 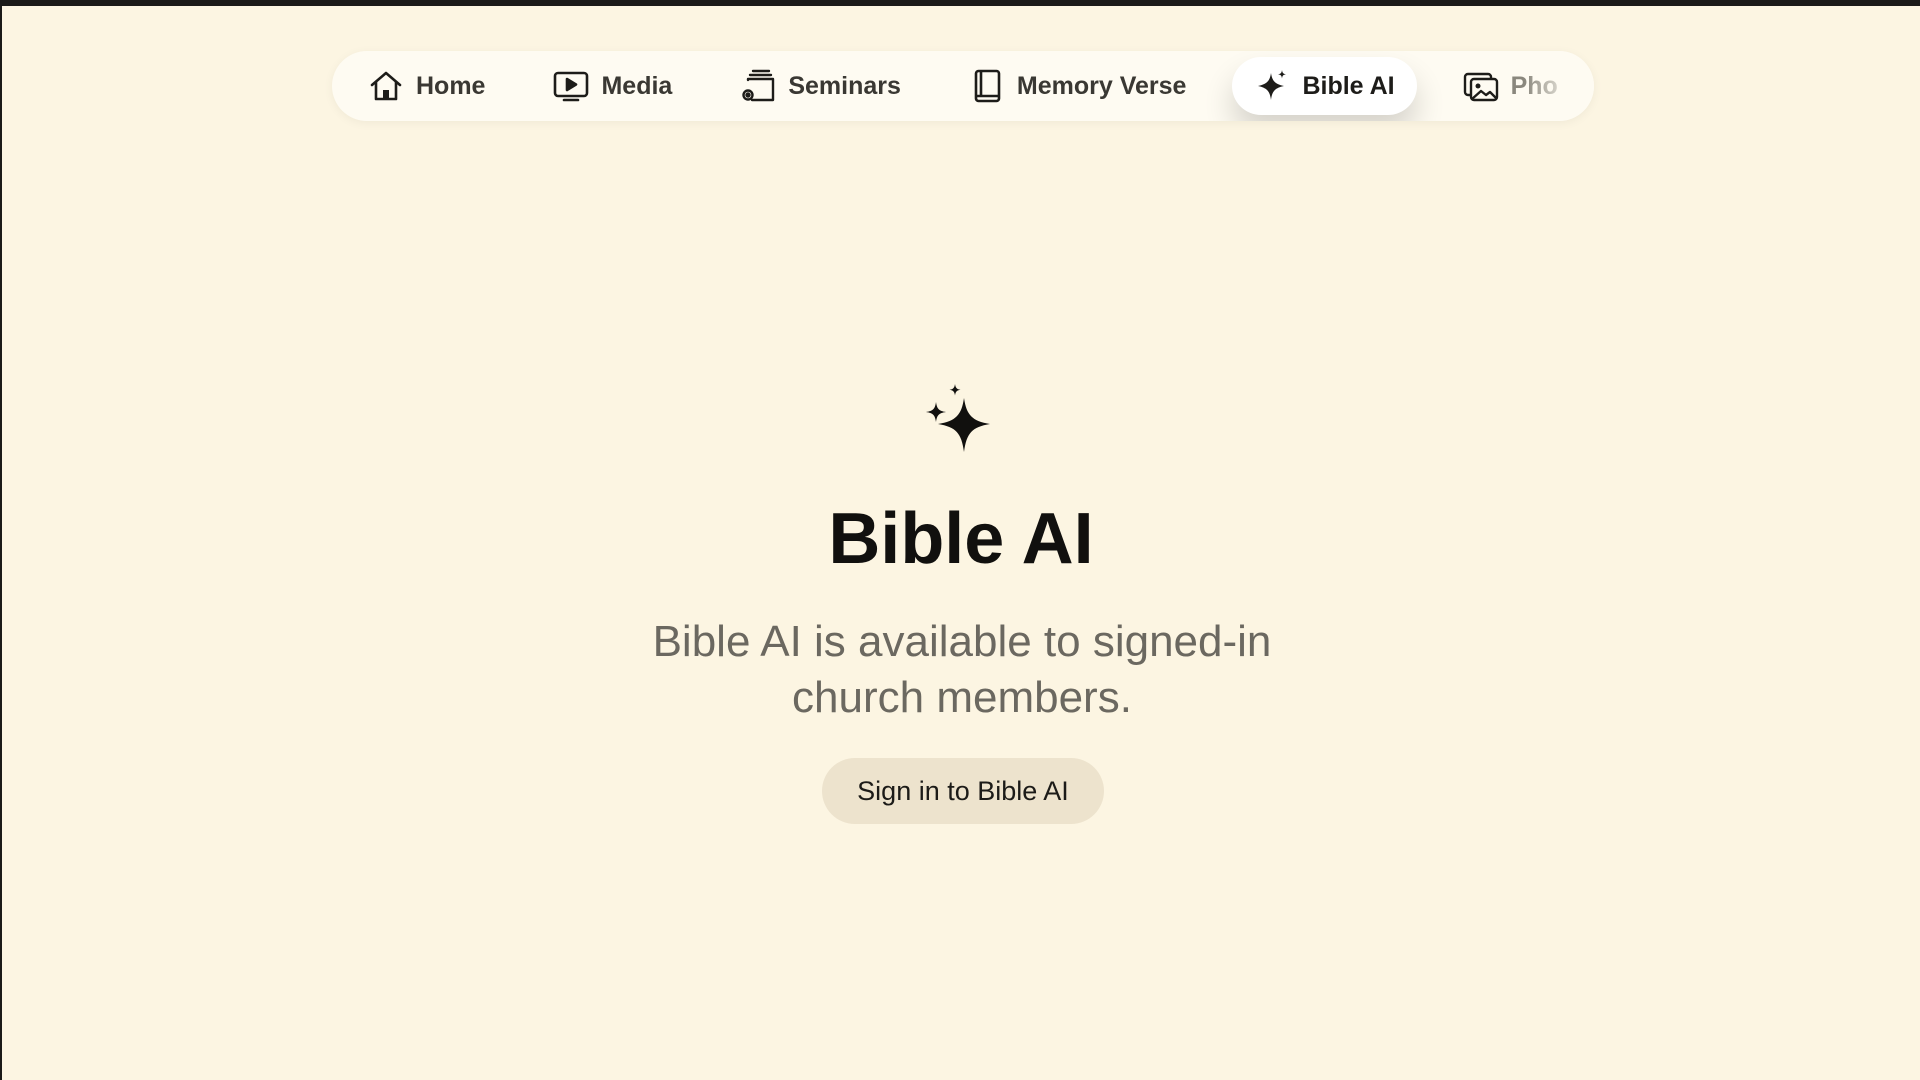 What do you see at coordinates (451, 85) in the screenshot?
I see `nav-label-home: Home` at bounding box center [451, 85].